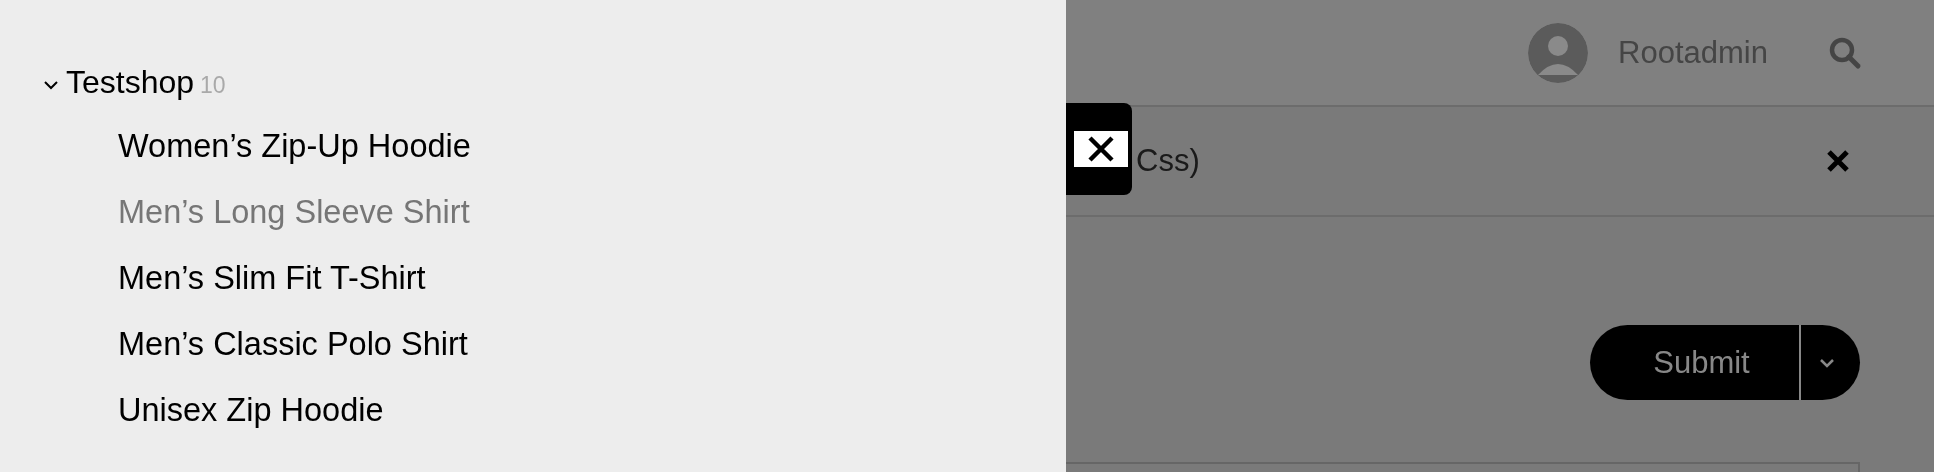  What do you see at coordinates (1845, 52) in the screenshot?
I see `search-icon` at bounding box center [1845, 52].